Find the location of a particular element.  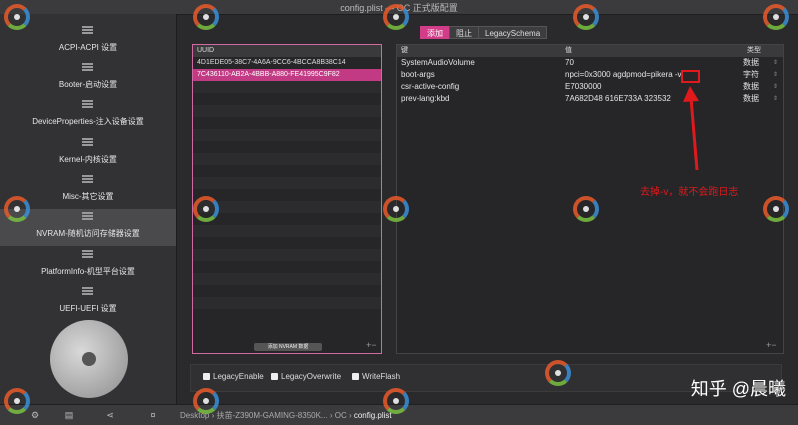

sidebar-item-label: Booter-启动设置 is located at coordinates (88, 84).